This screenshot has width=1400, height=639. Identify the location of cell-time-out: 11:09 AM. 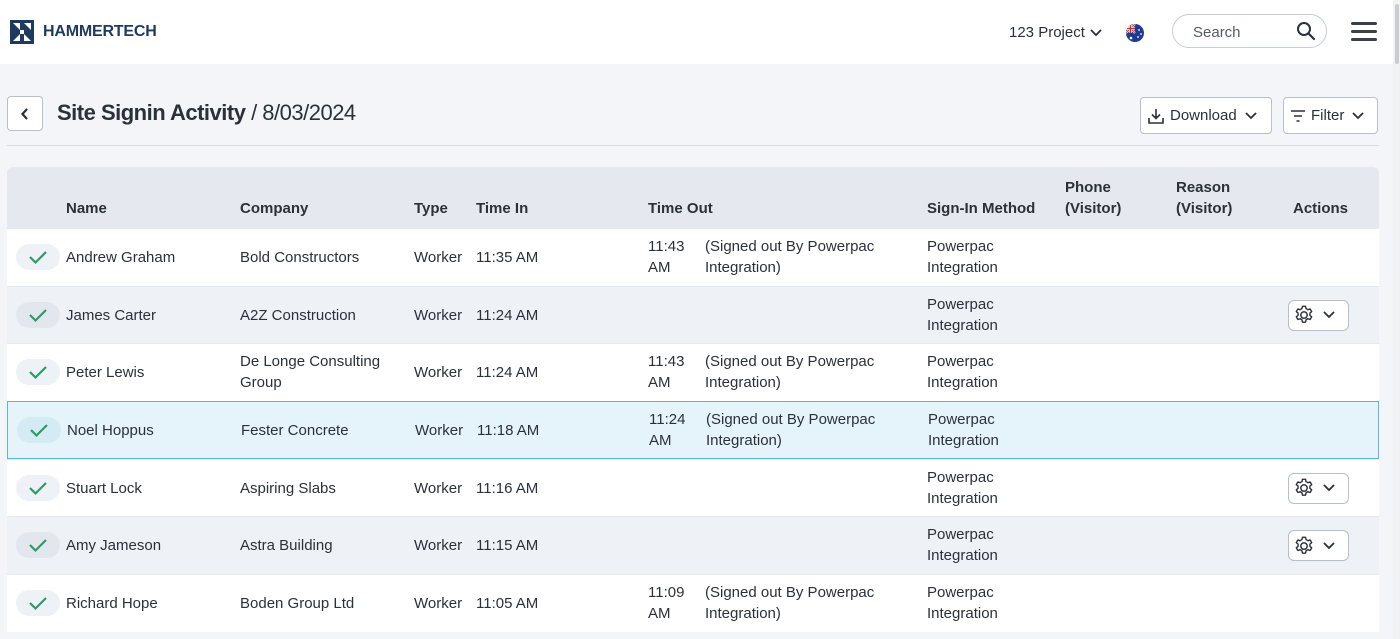
(666, 603).